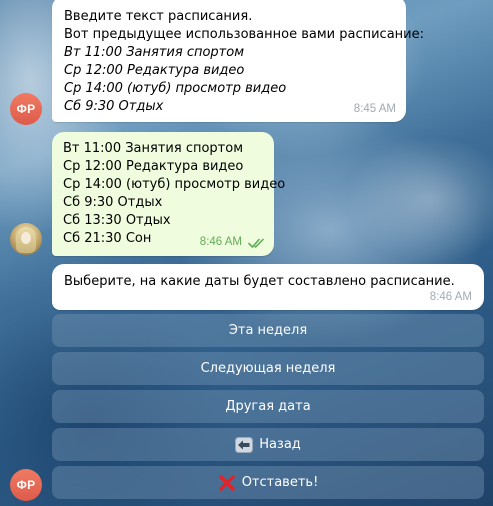 Image resolution: width=493 pixels, height=506 pixels. I want to click on message-line-italic: Сб 9:30 Отдых, so click(114, 106).